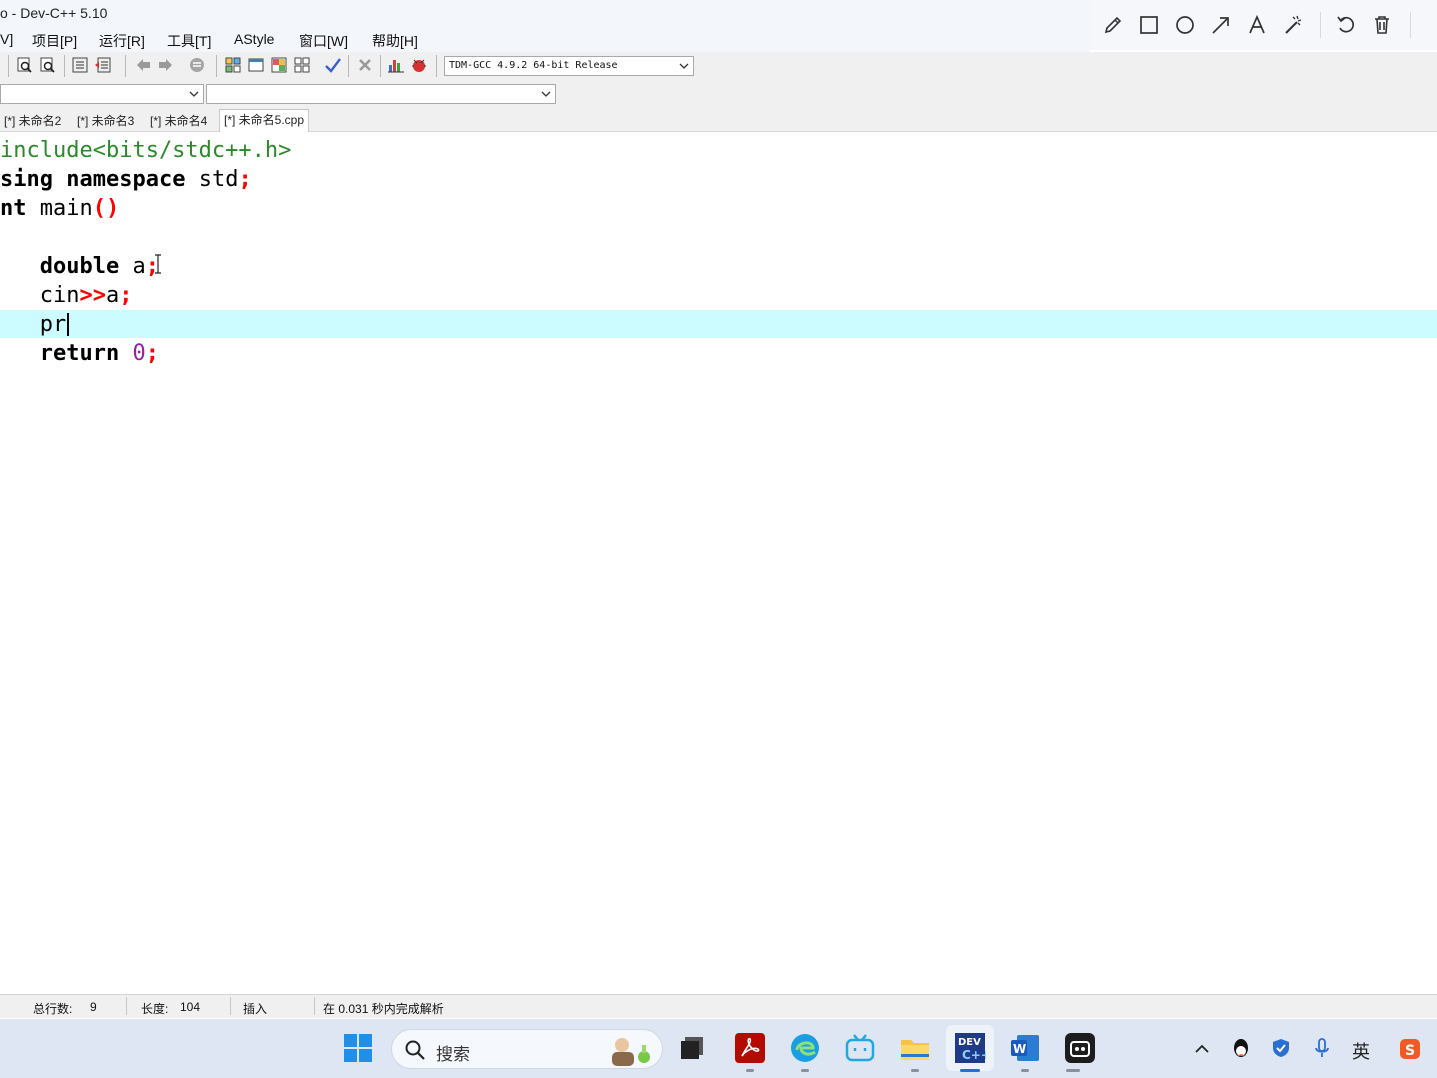 The image size is (1437, 1078). Describe the element at coordinates (197, 65) in the screenshot. I see `bookmark-icon` at that location.